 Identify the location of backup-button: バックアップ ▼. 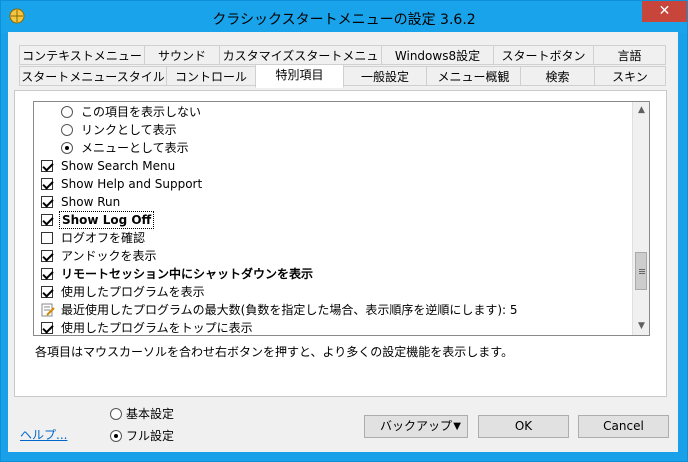
(416, 426).